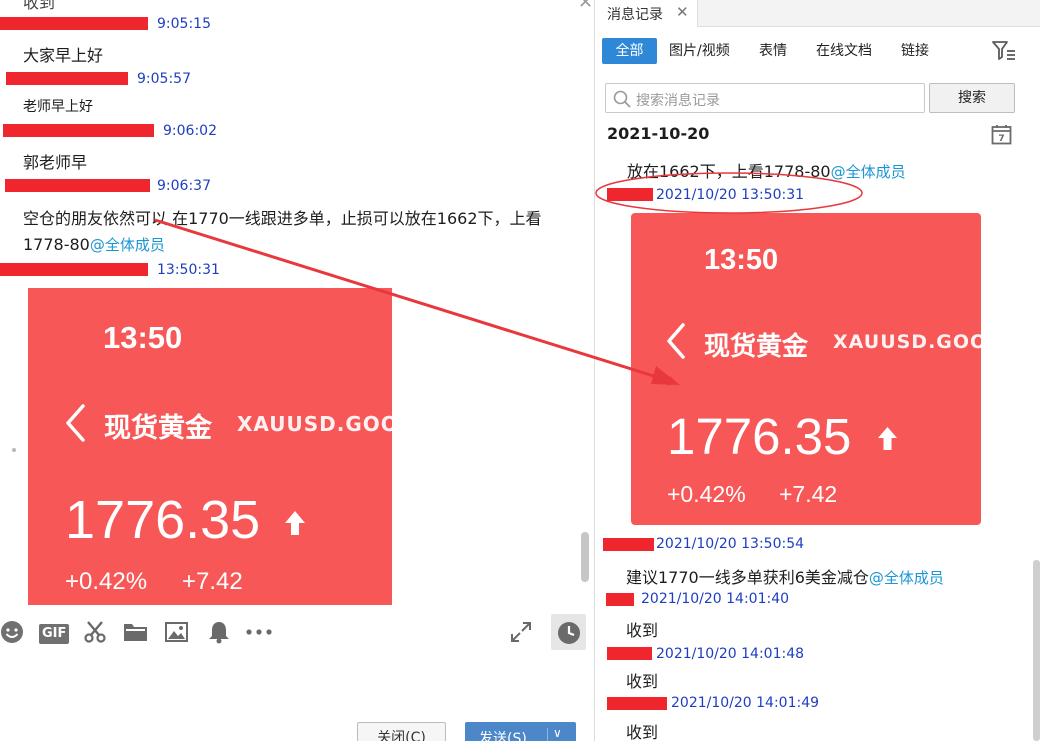 The image size is (1040, 741). I want to click on message-text: 大家早上好, so click(63, 55).